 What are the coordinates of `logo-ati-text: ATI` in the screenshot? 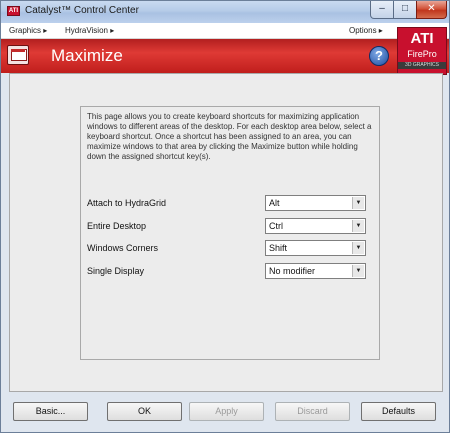 It's located at (422, 38).